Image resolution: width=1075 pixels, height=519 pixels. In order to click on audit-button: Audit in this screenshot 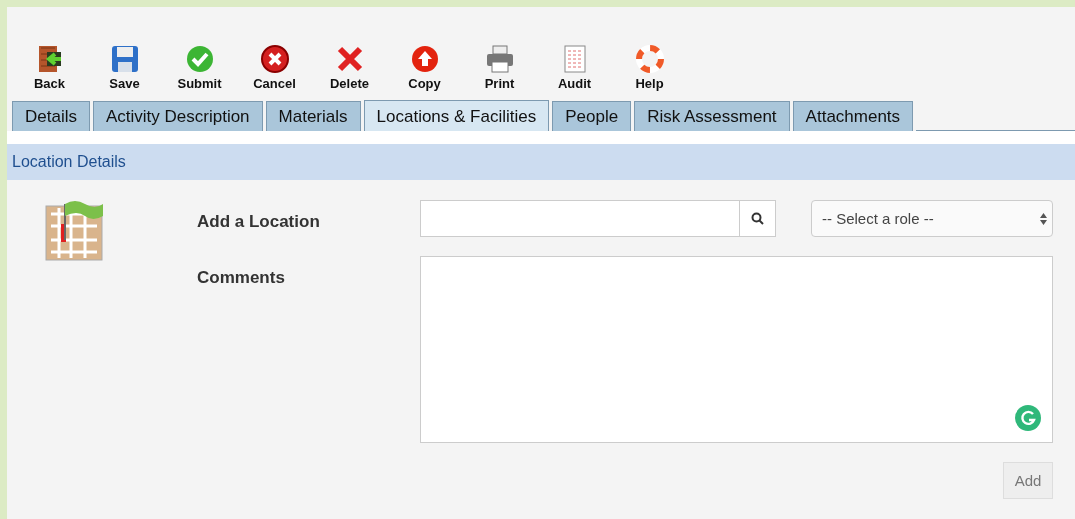, I will do `click(574, 71)`.